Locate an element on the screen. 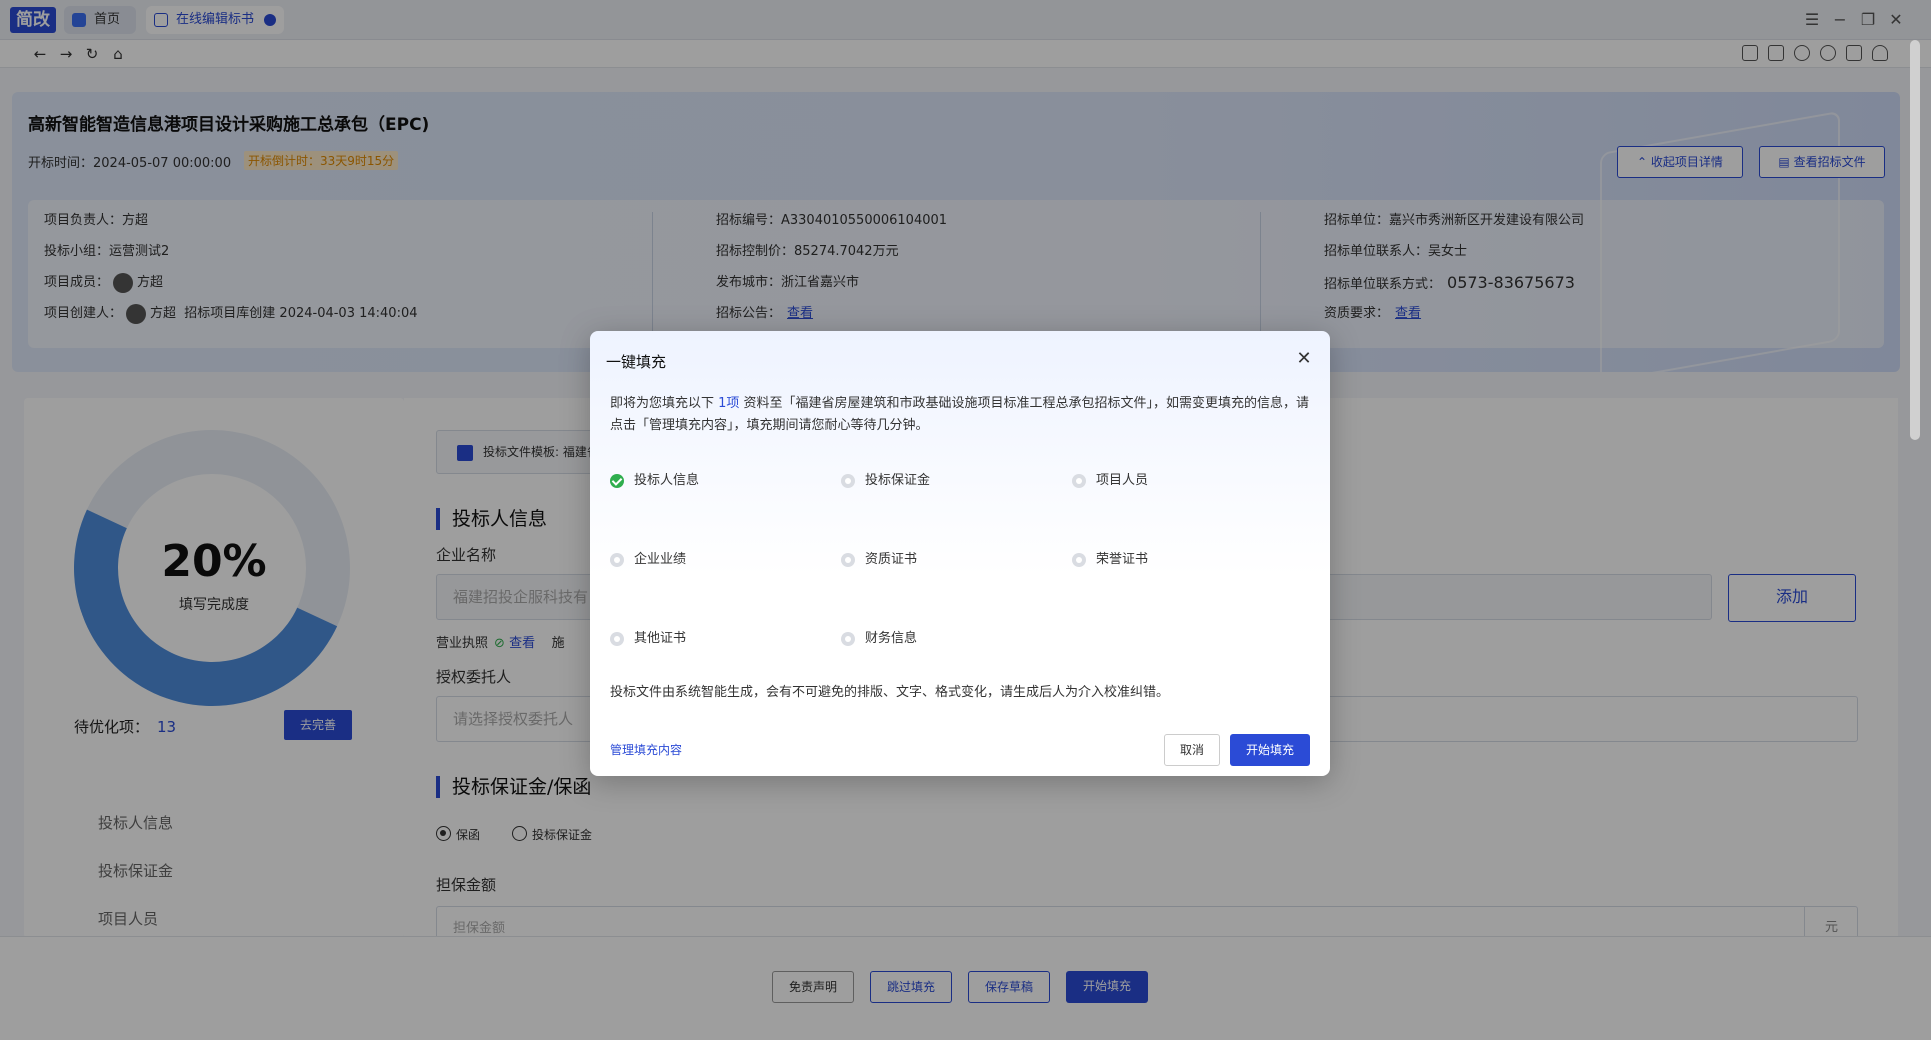 This screenshot has height=1040, width=1931. option-personnel: 项目人员 is located at coordinates (1110, 481).